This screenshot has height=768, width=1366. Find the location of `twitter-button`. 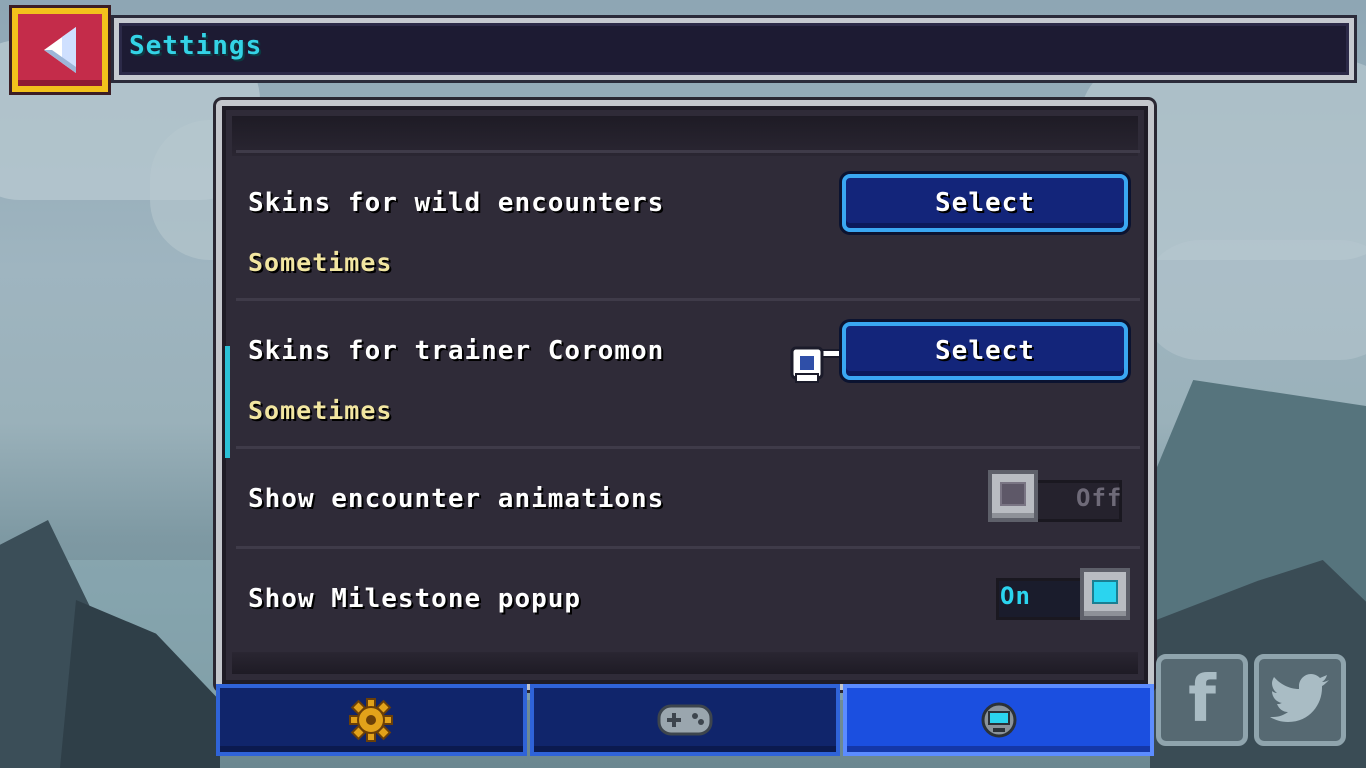

twitter-button is located at coordinates (1300, 700).